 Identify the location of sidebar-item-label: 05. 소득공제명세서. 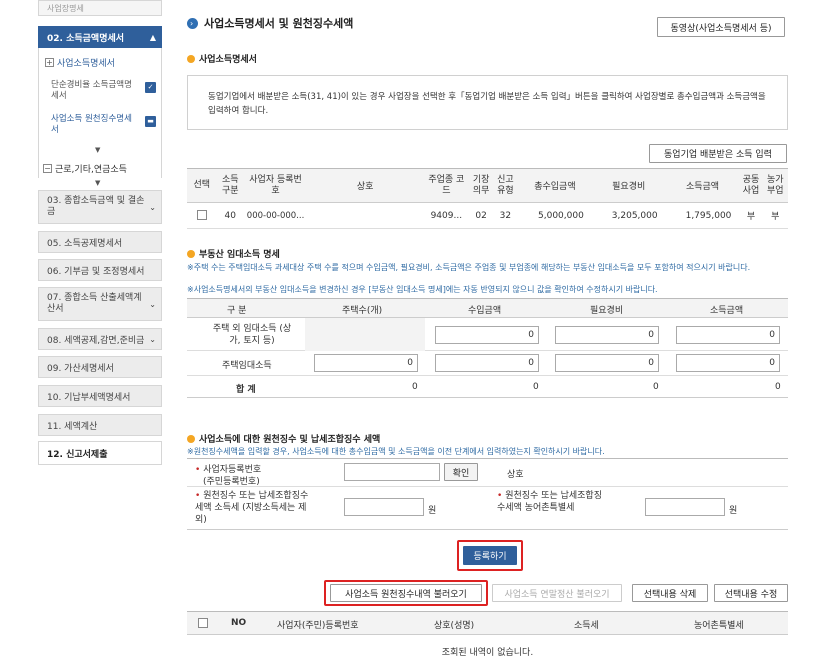
(85, 243).